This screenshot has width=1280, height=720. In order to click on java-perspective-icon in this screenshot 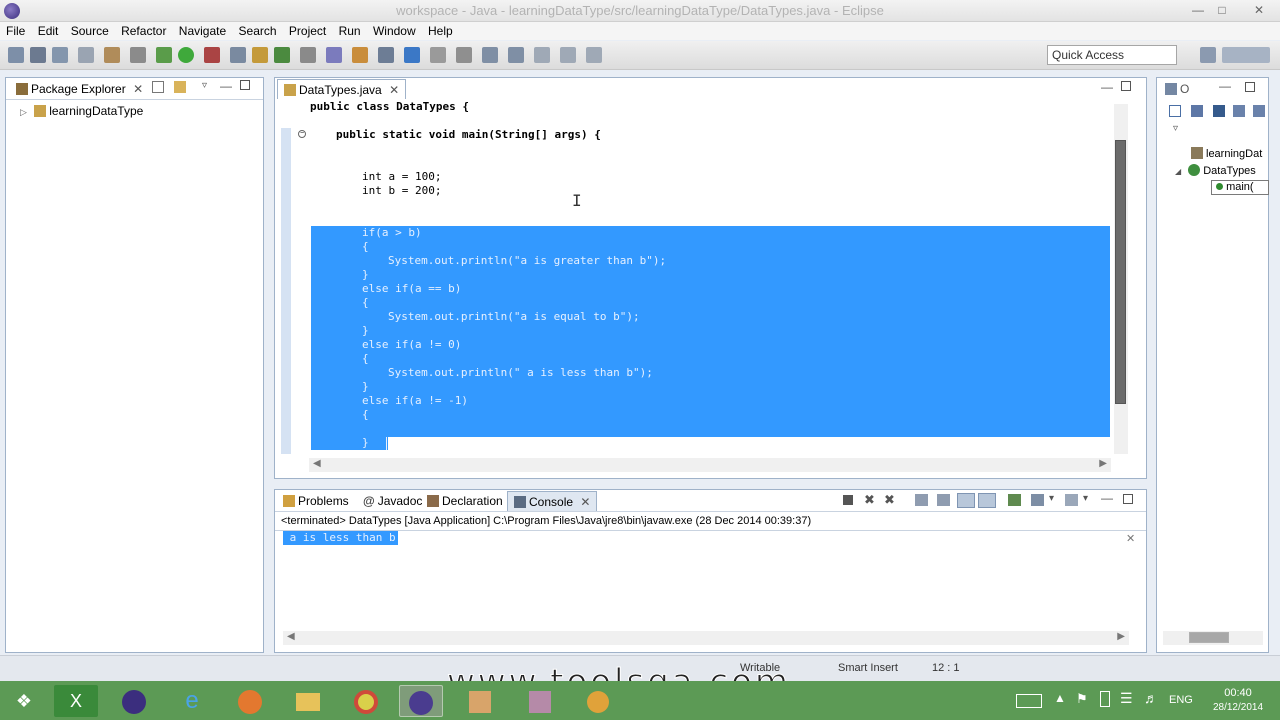, I will do `click(1246, 55)`.